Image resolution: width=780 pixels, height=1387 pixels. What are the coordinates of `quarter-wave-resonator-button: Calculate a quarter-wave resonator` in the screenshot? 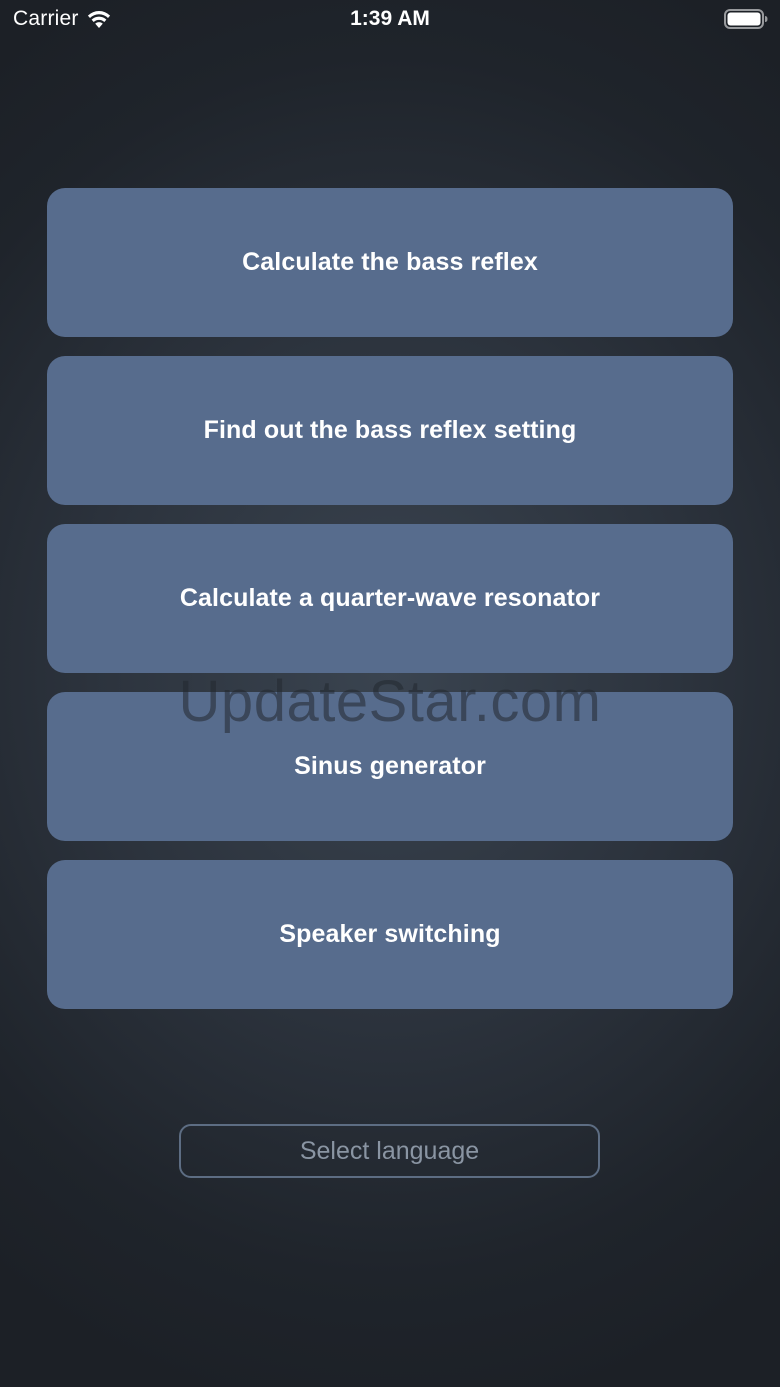 It's located at (390, 598).